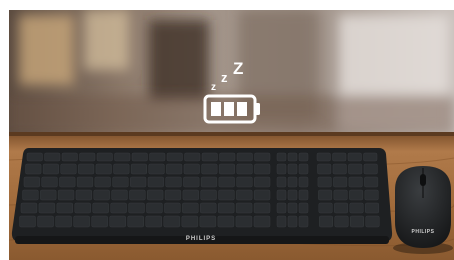 The height and width of the screenshot is (260, 454). Describe the element at coordinates (423, 210) in the screenshot. I see `mouse: PHILIPS` at that location.